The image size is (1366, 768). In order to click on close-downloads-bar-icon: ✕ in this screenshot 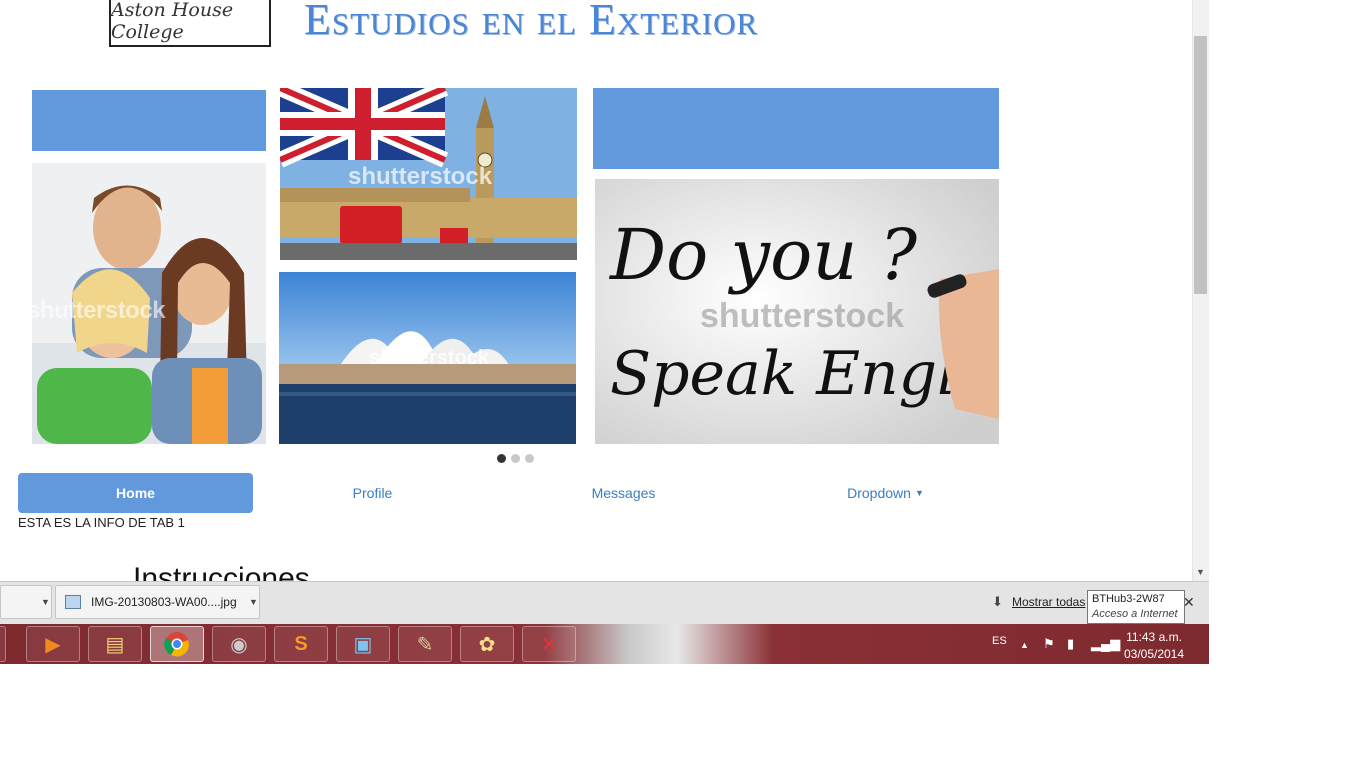, I will do `click(1189, 602)`.